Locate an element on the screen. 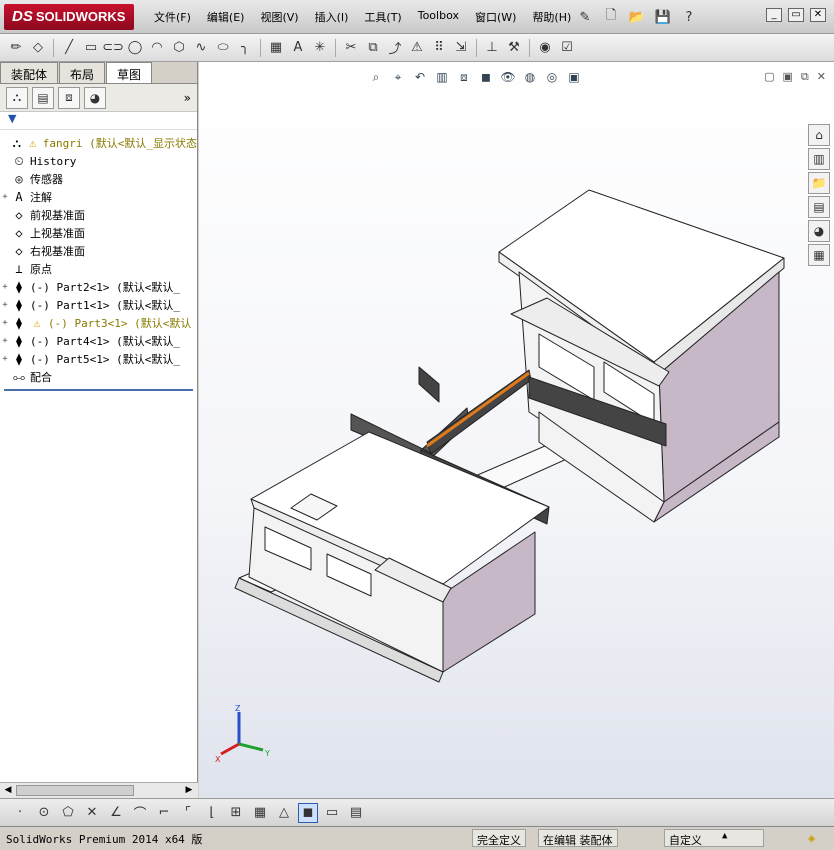 The image size is (834, 850). scroll-right-icon: ▶ is located at coordinates (189, 790).